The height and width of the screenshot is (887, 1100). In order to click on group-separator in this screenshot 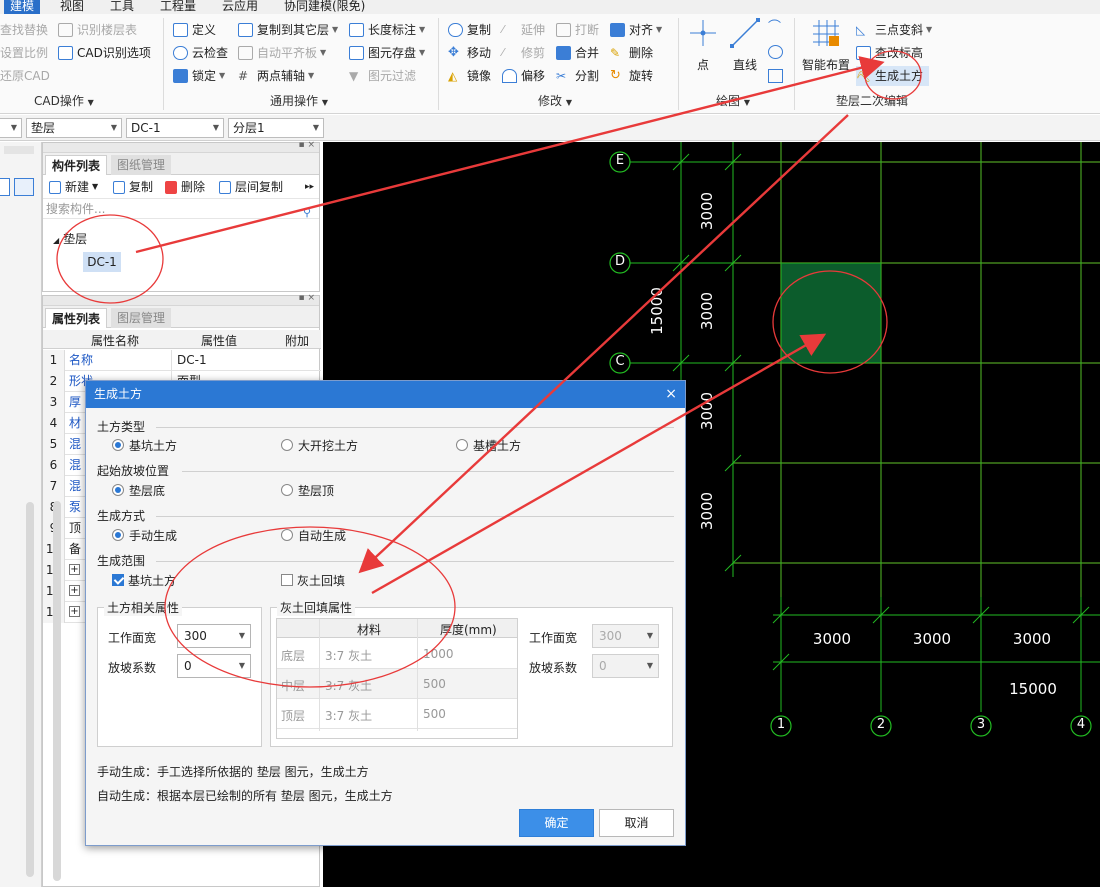, I will do `click(678, 64)`.